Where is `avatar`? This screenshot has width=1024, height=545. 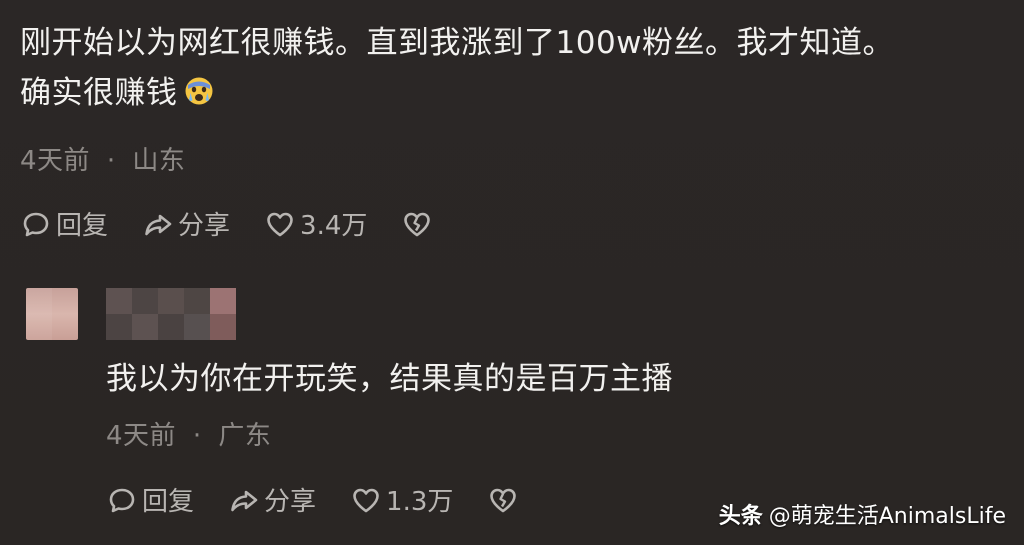 avatar is located at coordinates (52, 314).